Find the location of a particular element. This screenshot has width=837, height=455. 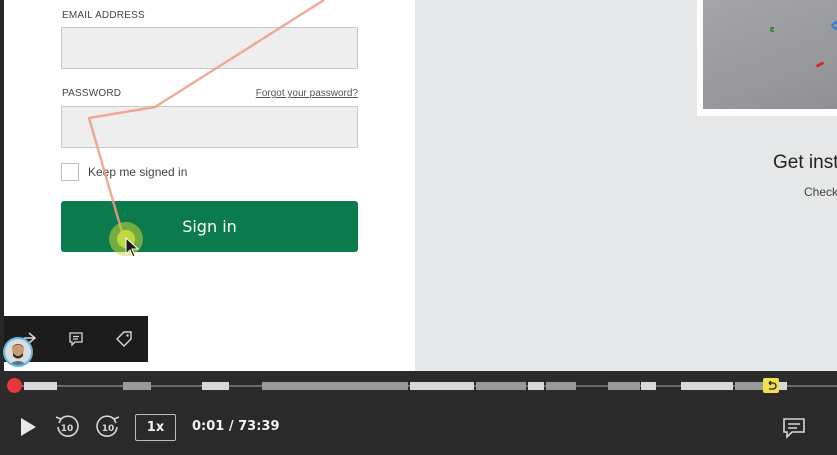

play-button is located at coordinates (28, 427).